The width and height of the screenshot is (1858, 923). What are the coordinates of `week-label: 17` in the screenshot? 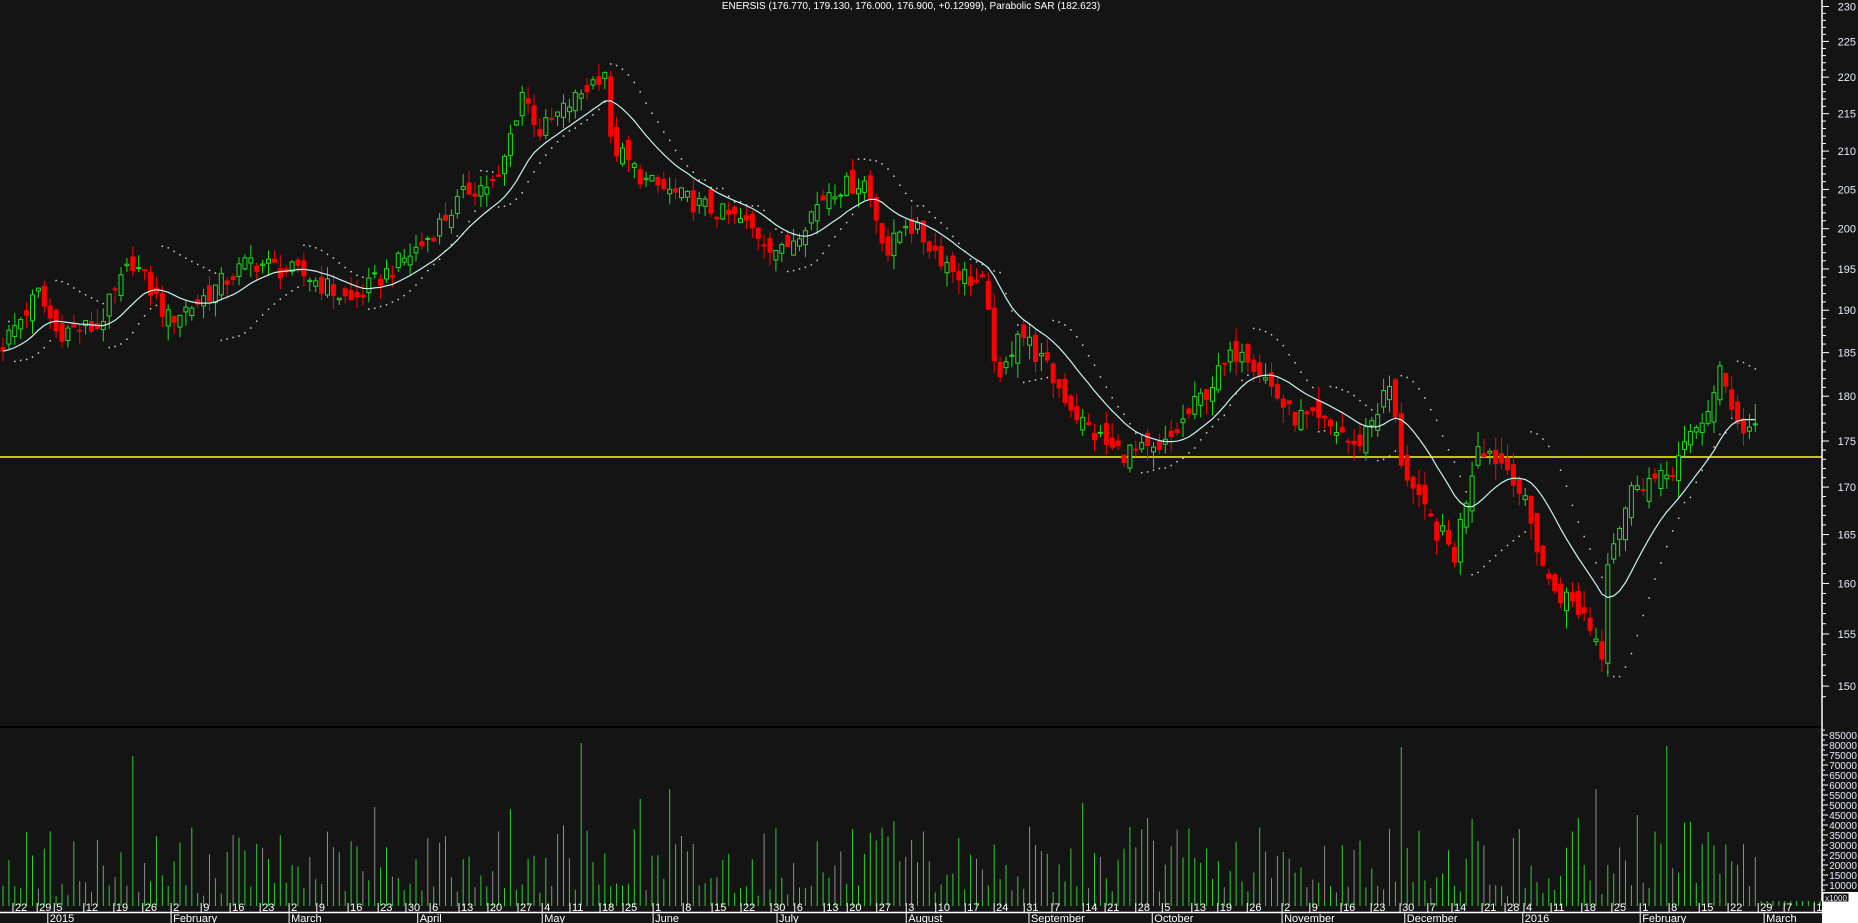 It's located at (973, 908).